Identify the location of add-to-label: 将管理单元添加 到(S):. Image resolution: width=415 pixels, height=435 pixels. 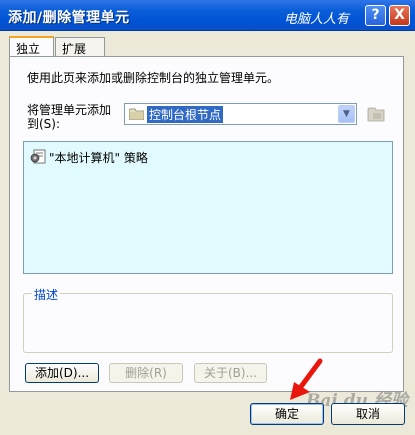
(69, 117).